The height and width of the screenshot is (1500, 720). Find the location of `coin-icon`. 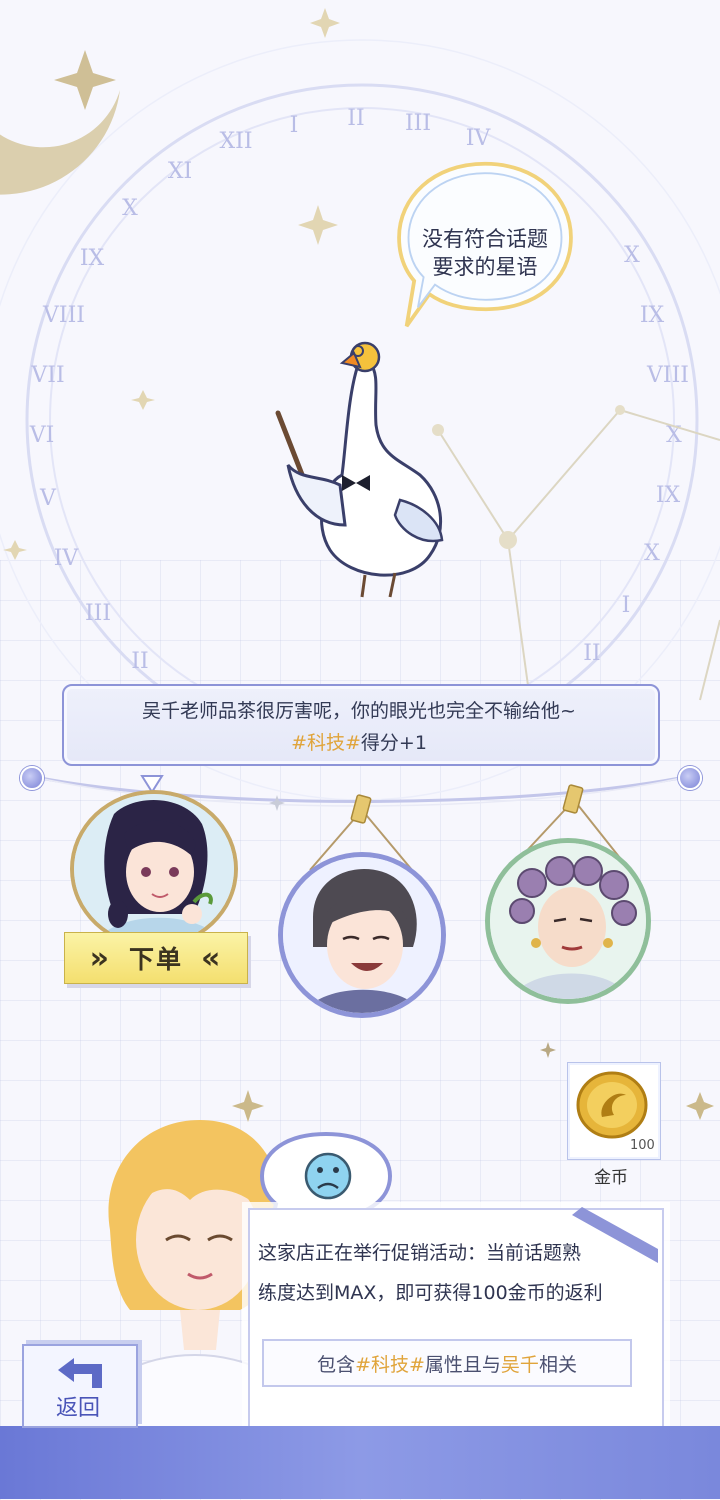

coin-icon is located at coordinates (612, 1105).